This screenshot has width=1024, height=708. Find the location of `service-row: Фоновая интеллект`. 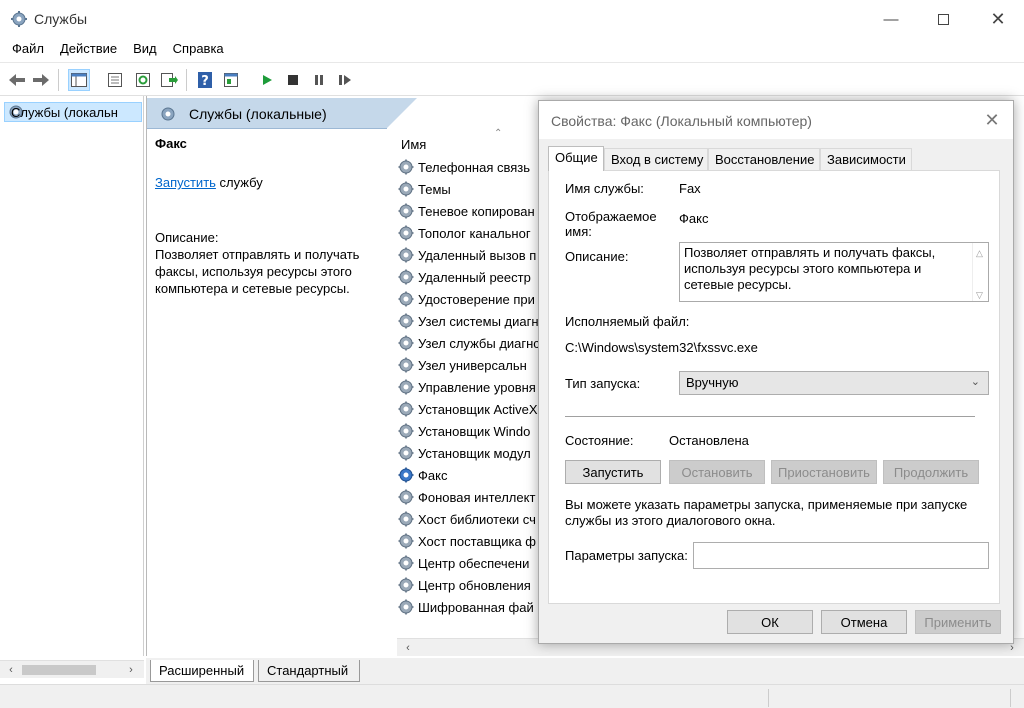

service-row: Фоновая интеллект is located at coordinates (466, 497).